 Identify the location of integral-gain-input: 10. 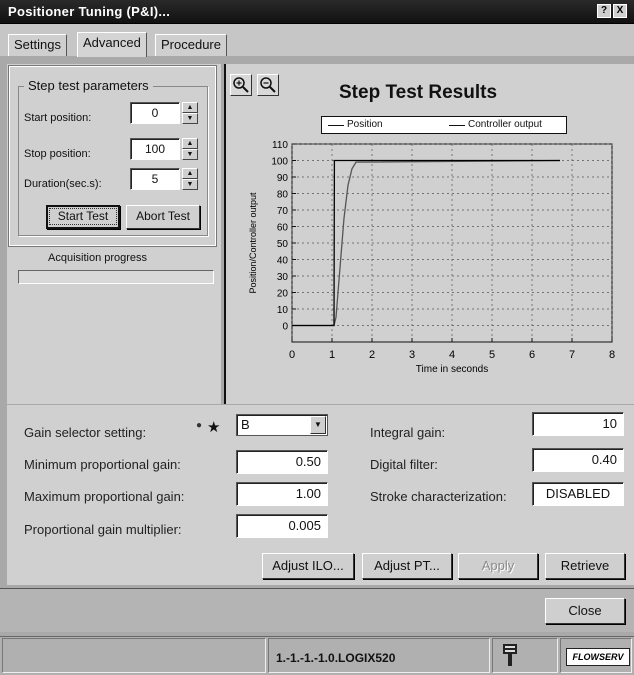
(578, 424).